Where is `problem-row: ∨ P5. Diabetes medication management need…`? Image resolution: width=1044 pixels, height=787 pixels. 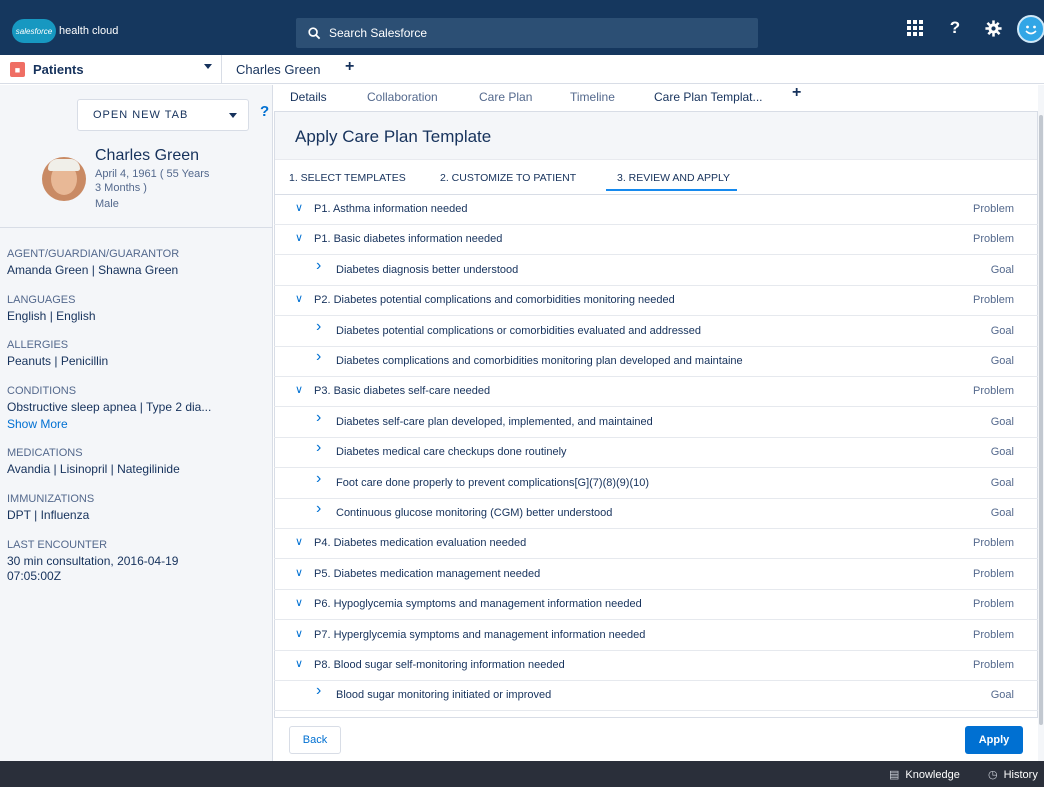 problem-row: ∨ P5. Diabetes medication management need… is located at coordinates (656, 575).